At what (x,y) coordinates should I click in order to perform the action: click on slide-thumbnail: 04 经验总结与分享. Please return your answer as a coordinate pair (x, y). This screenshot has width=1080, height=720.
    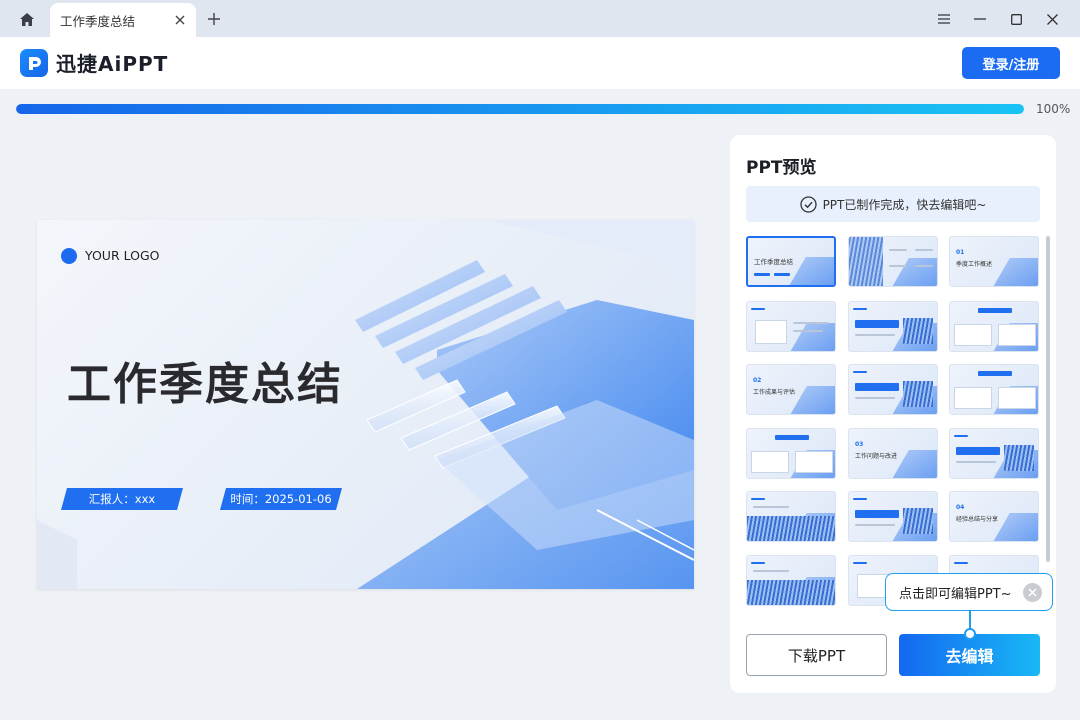
    Looking at the image, I should click on (994, 516).